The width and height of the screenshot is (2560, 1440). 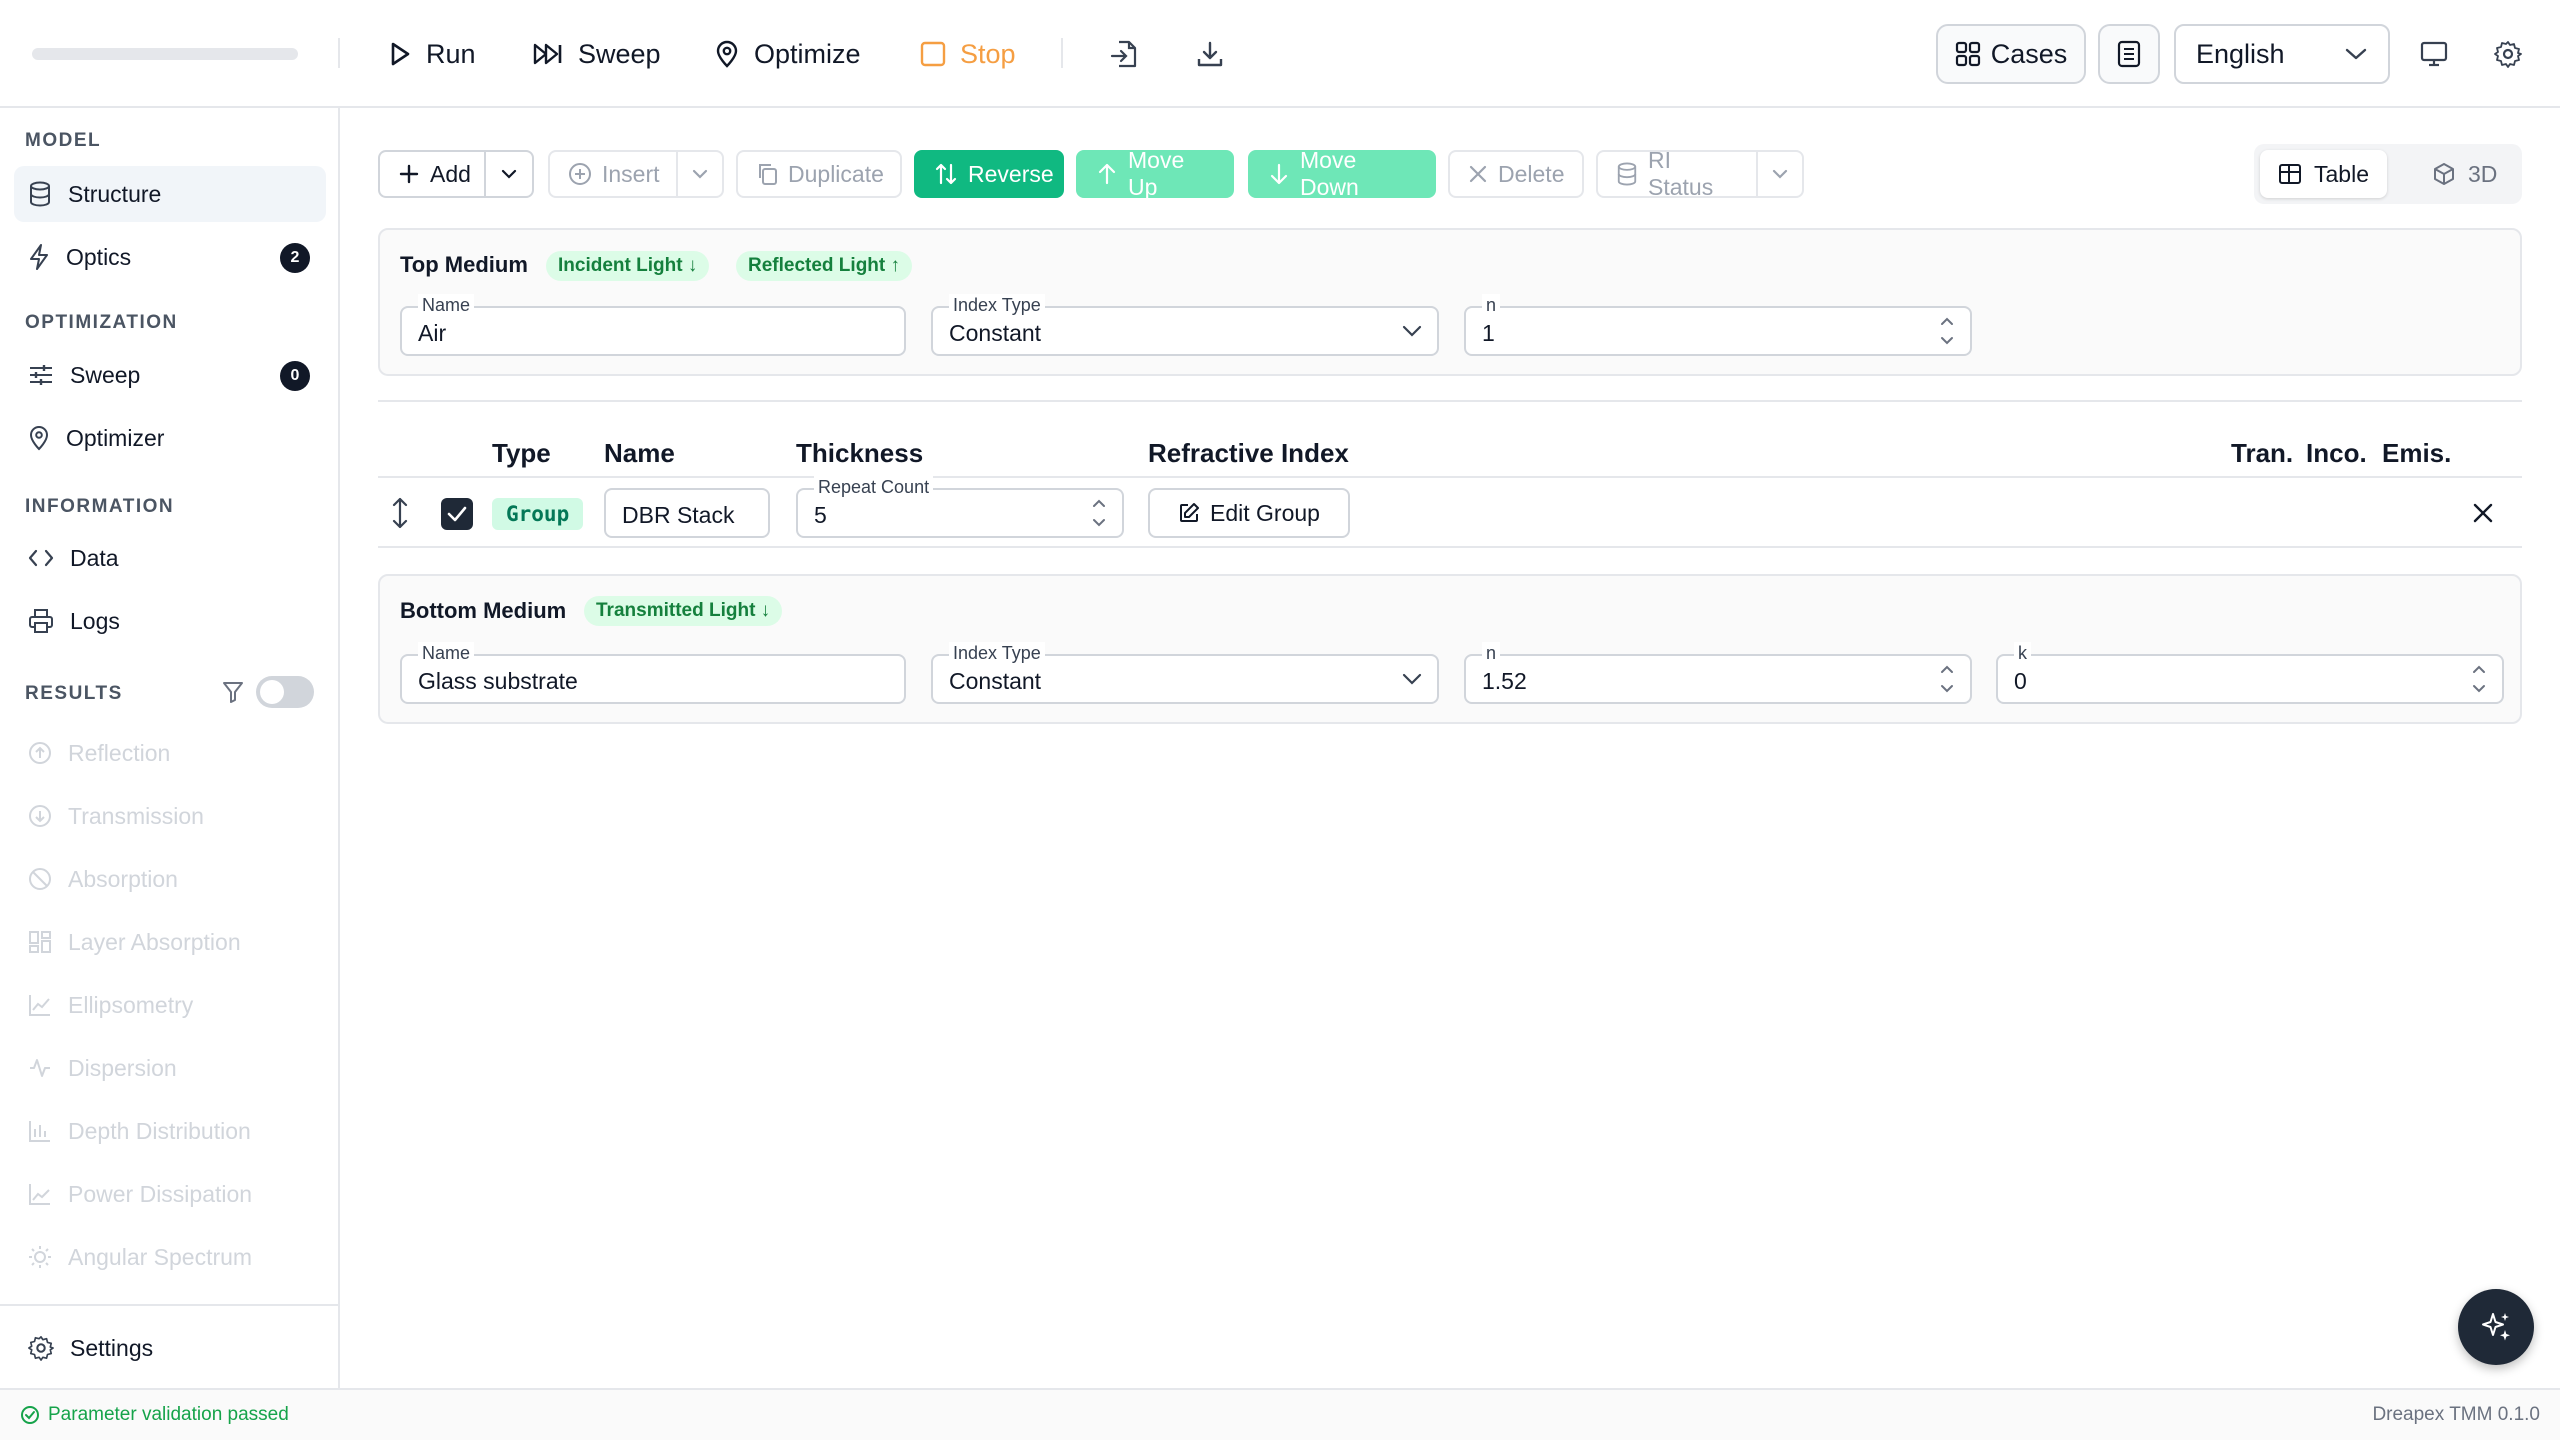 What do you see at coordinates (41, 621) in the screenshot?
I see `printer-icon` at bounding box center [41, 621].